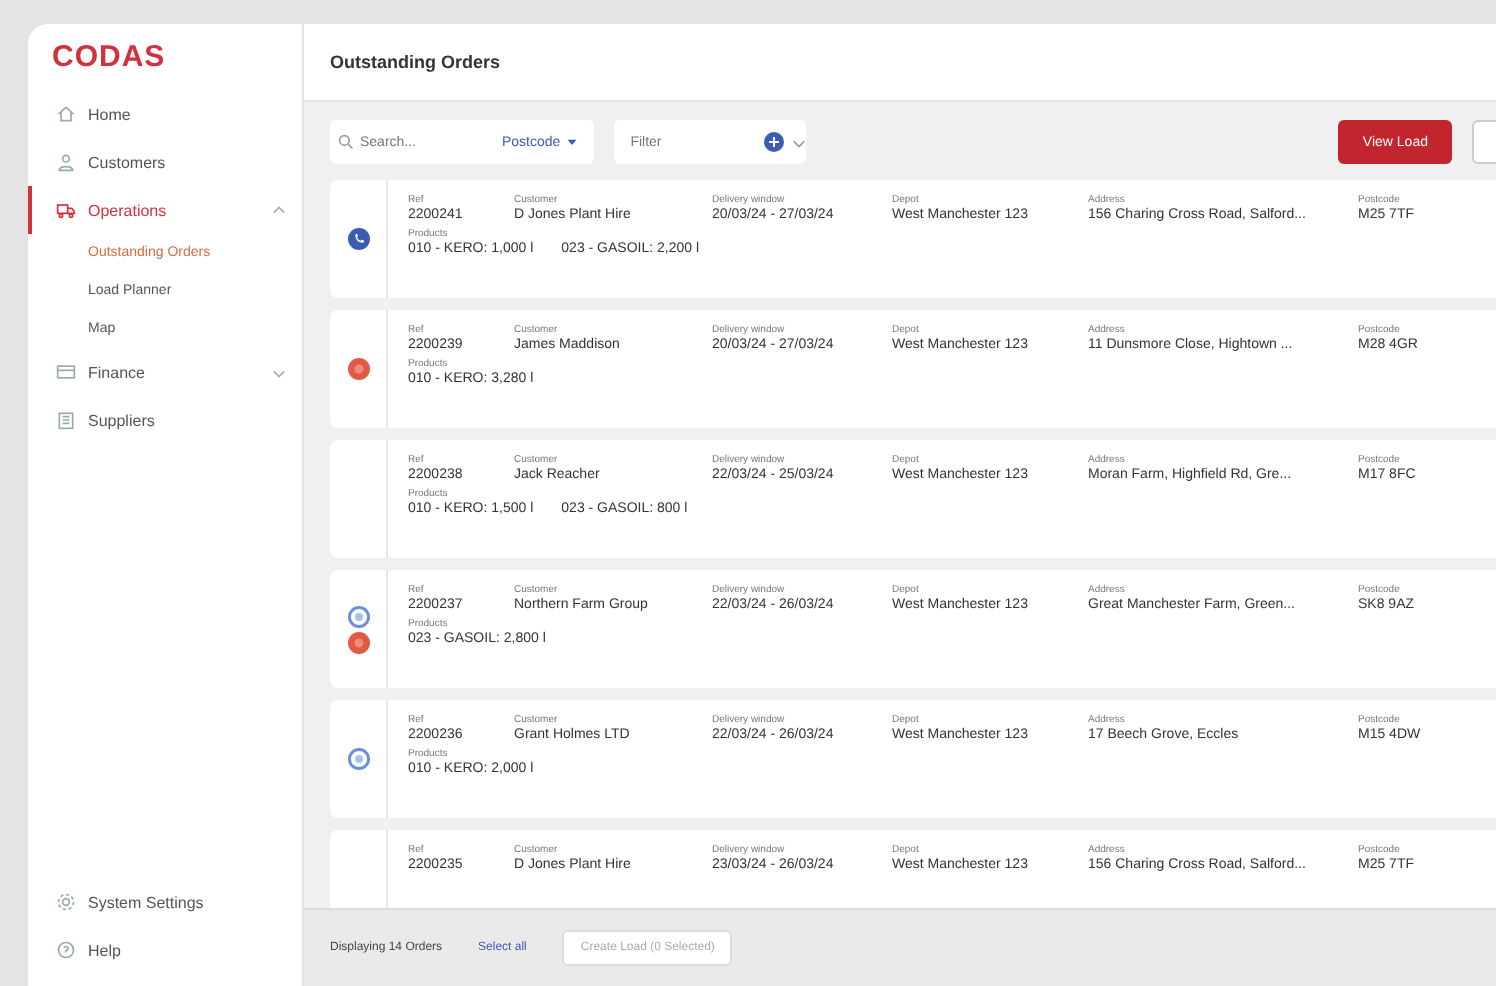  Describe the element at coordinates (157, 162) in the screenshot. I see `nav-item: Customers` at that location.